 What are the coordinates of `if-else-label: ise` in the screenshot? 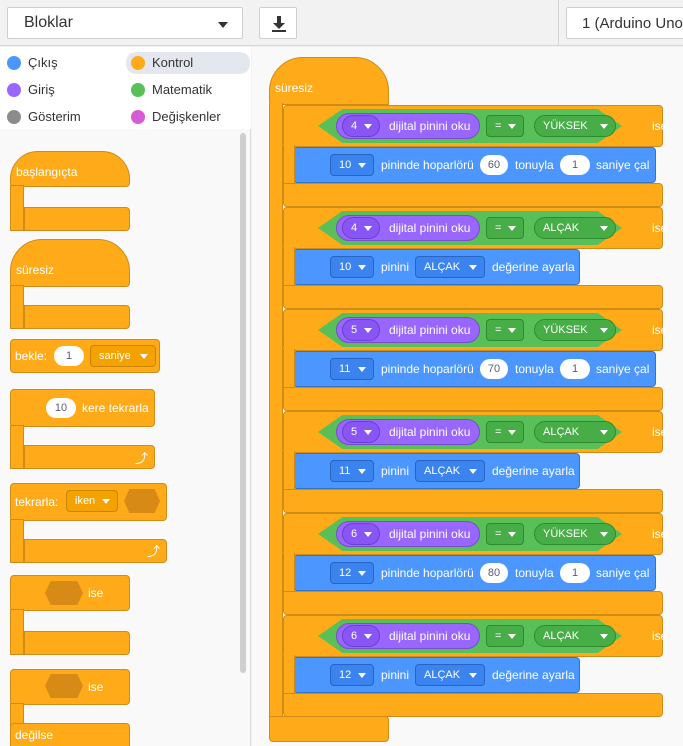 It's located at (96, 687).